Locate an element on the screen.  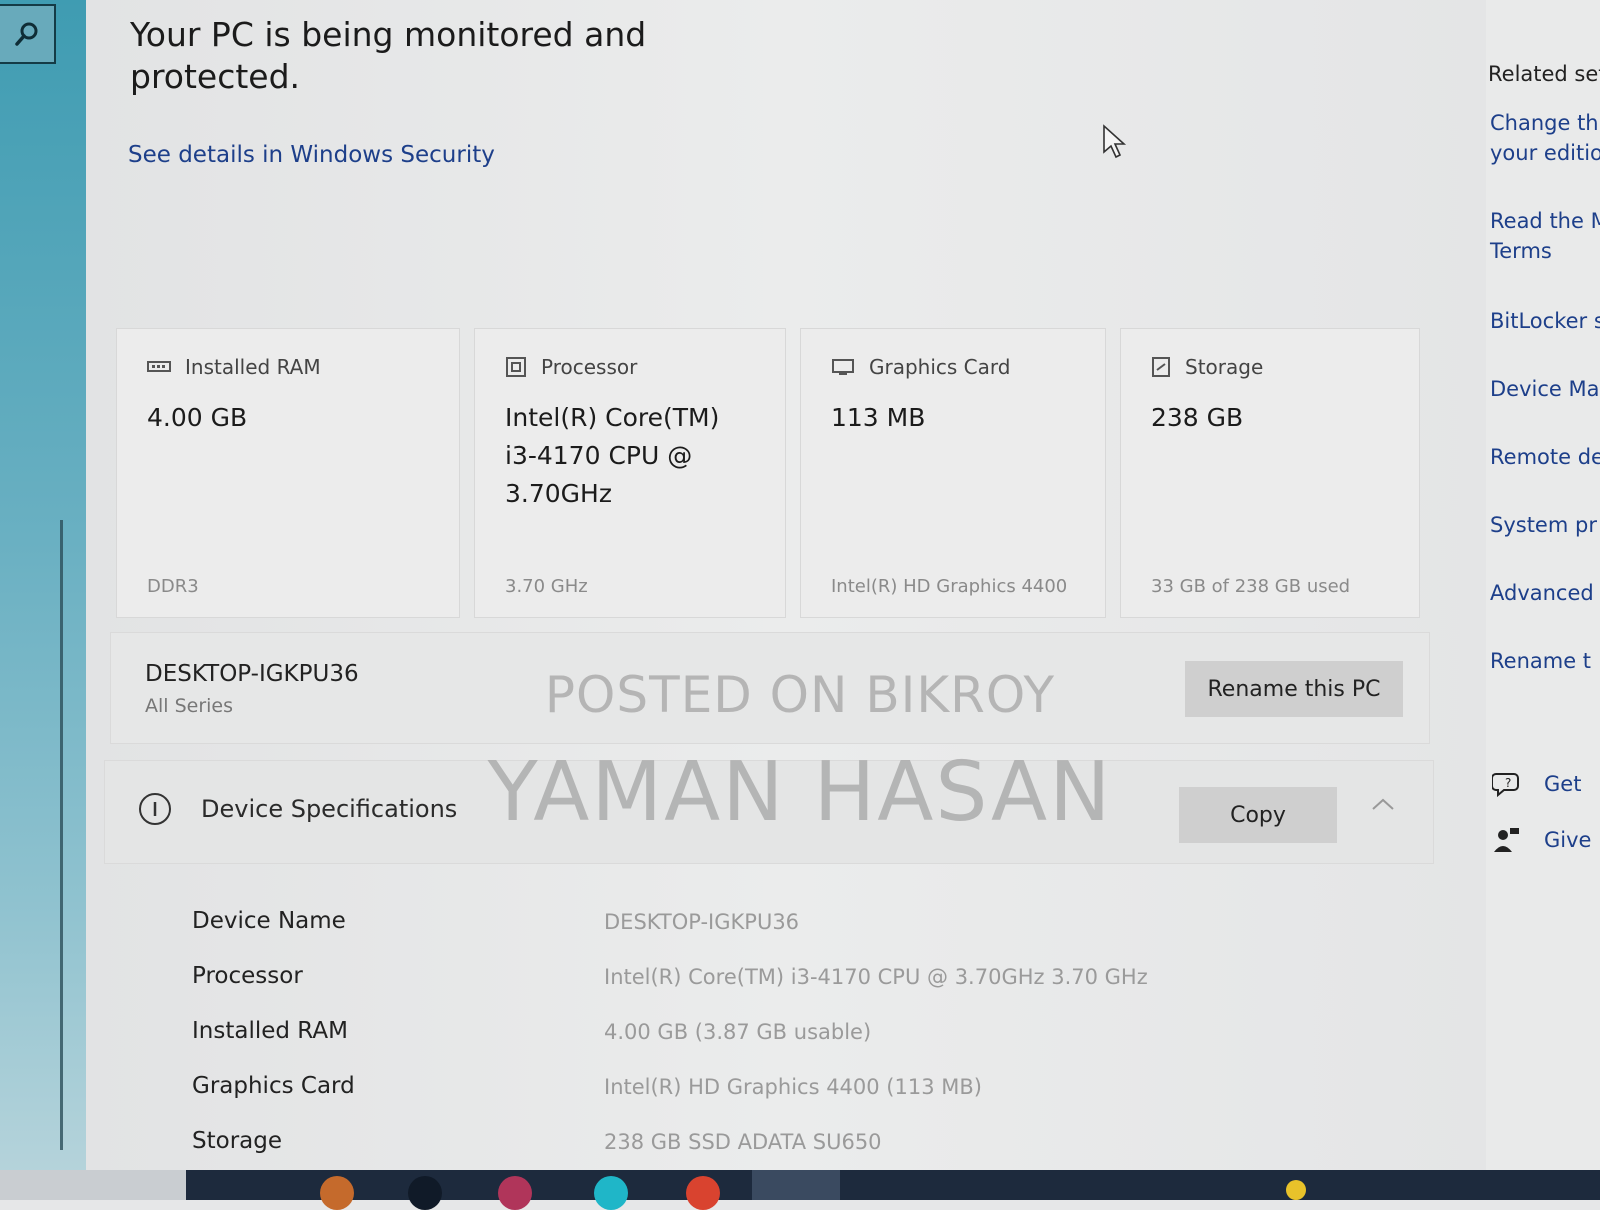
related-link-bitlocker: BitLocker s is located at coordinates (1545, 321).